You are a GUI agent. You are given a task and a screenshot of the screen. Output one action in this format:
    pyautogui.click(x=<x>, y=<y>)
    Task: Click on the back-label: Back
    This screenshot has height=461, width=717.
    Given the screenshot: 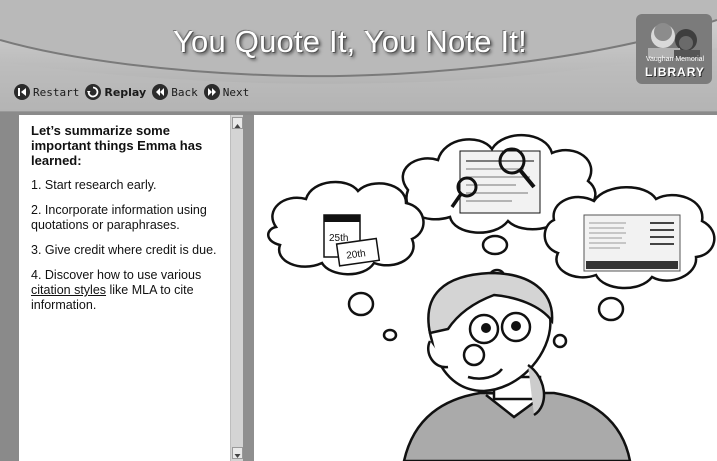 What is the action you would take?
    pyautogui.click(x=184, y=92)
    